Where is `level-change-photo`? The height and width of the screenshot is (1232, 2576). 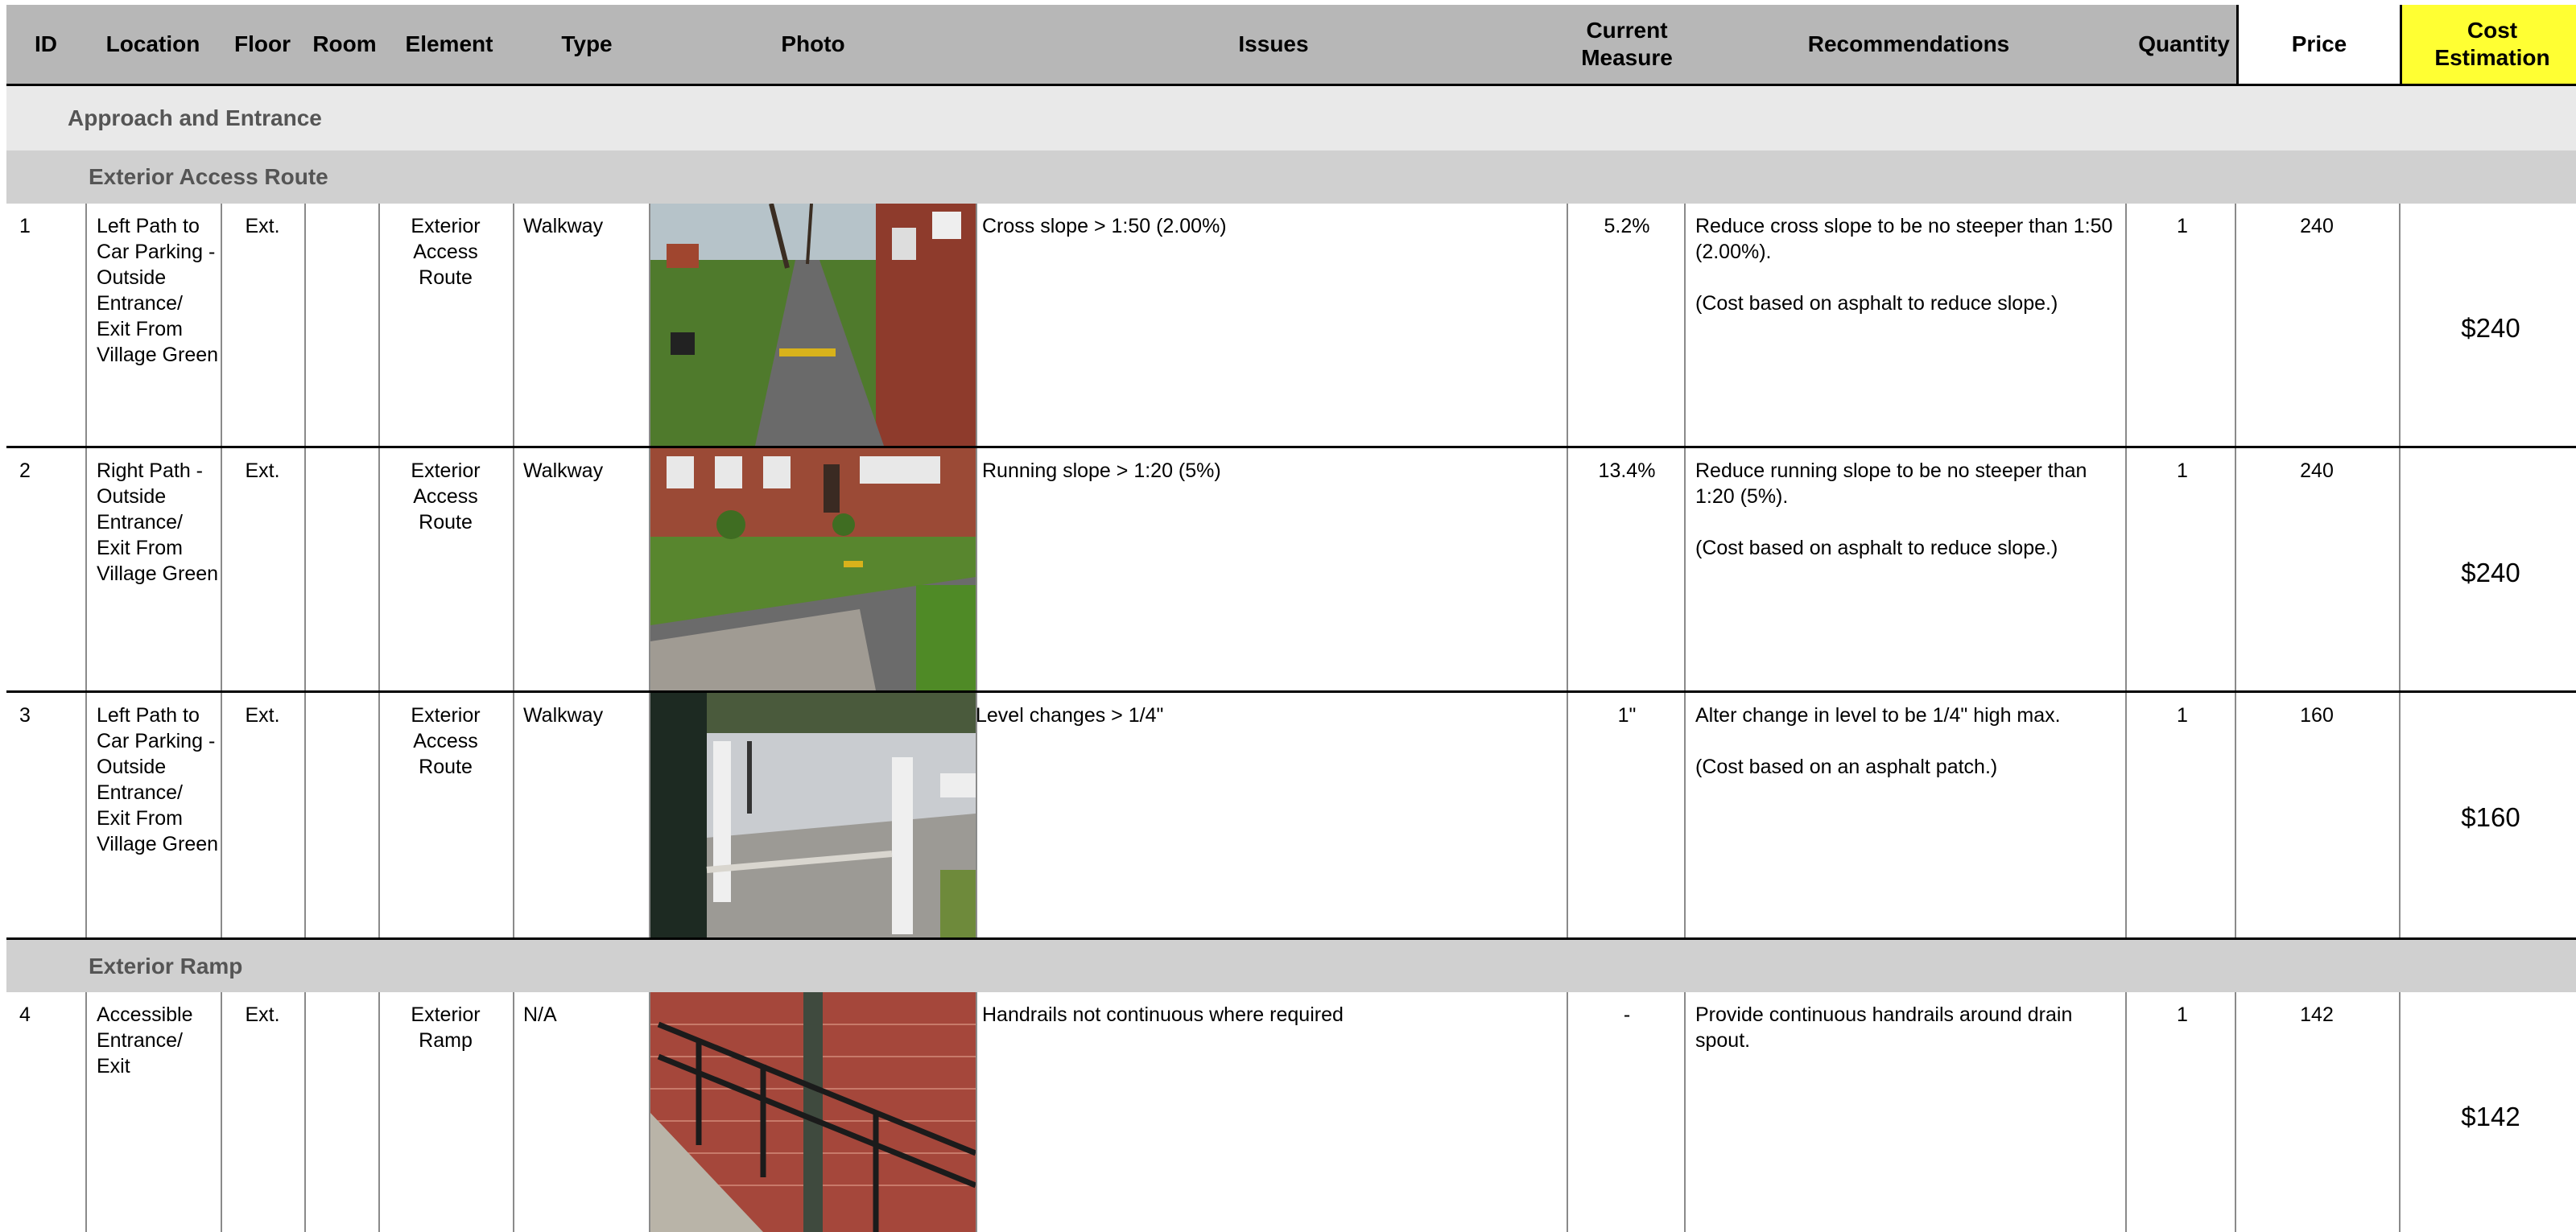 level-change-photo is located at coordinates (813, 815).